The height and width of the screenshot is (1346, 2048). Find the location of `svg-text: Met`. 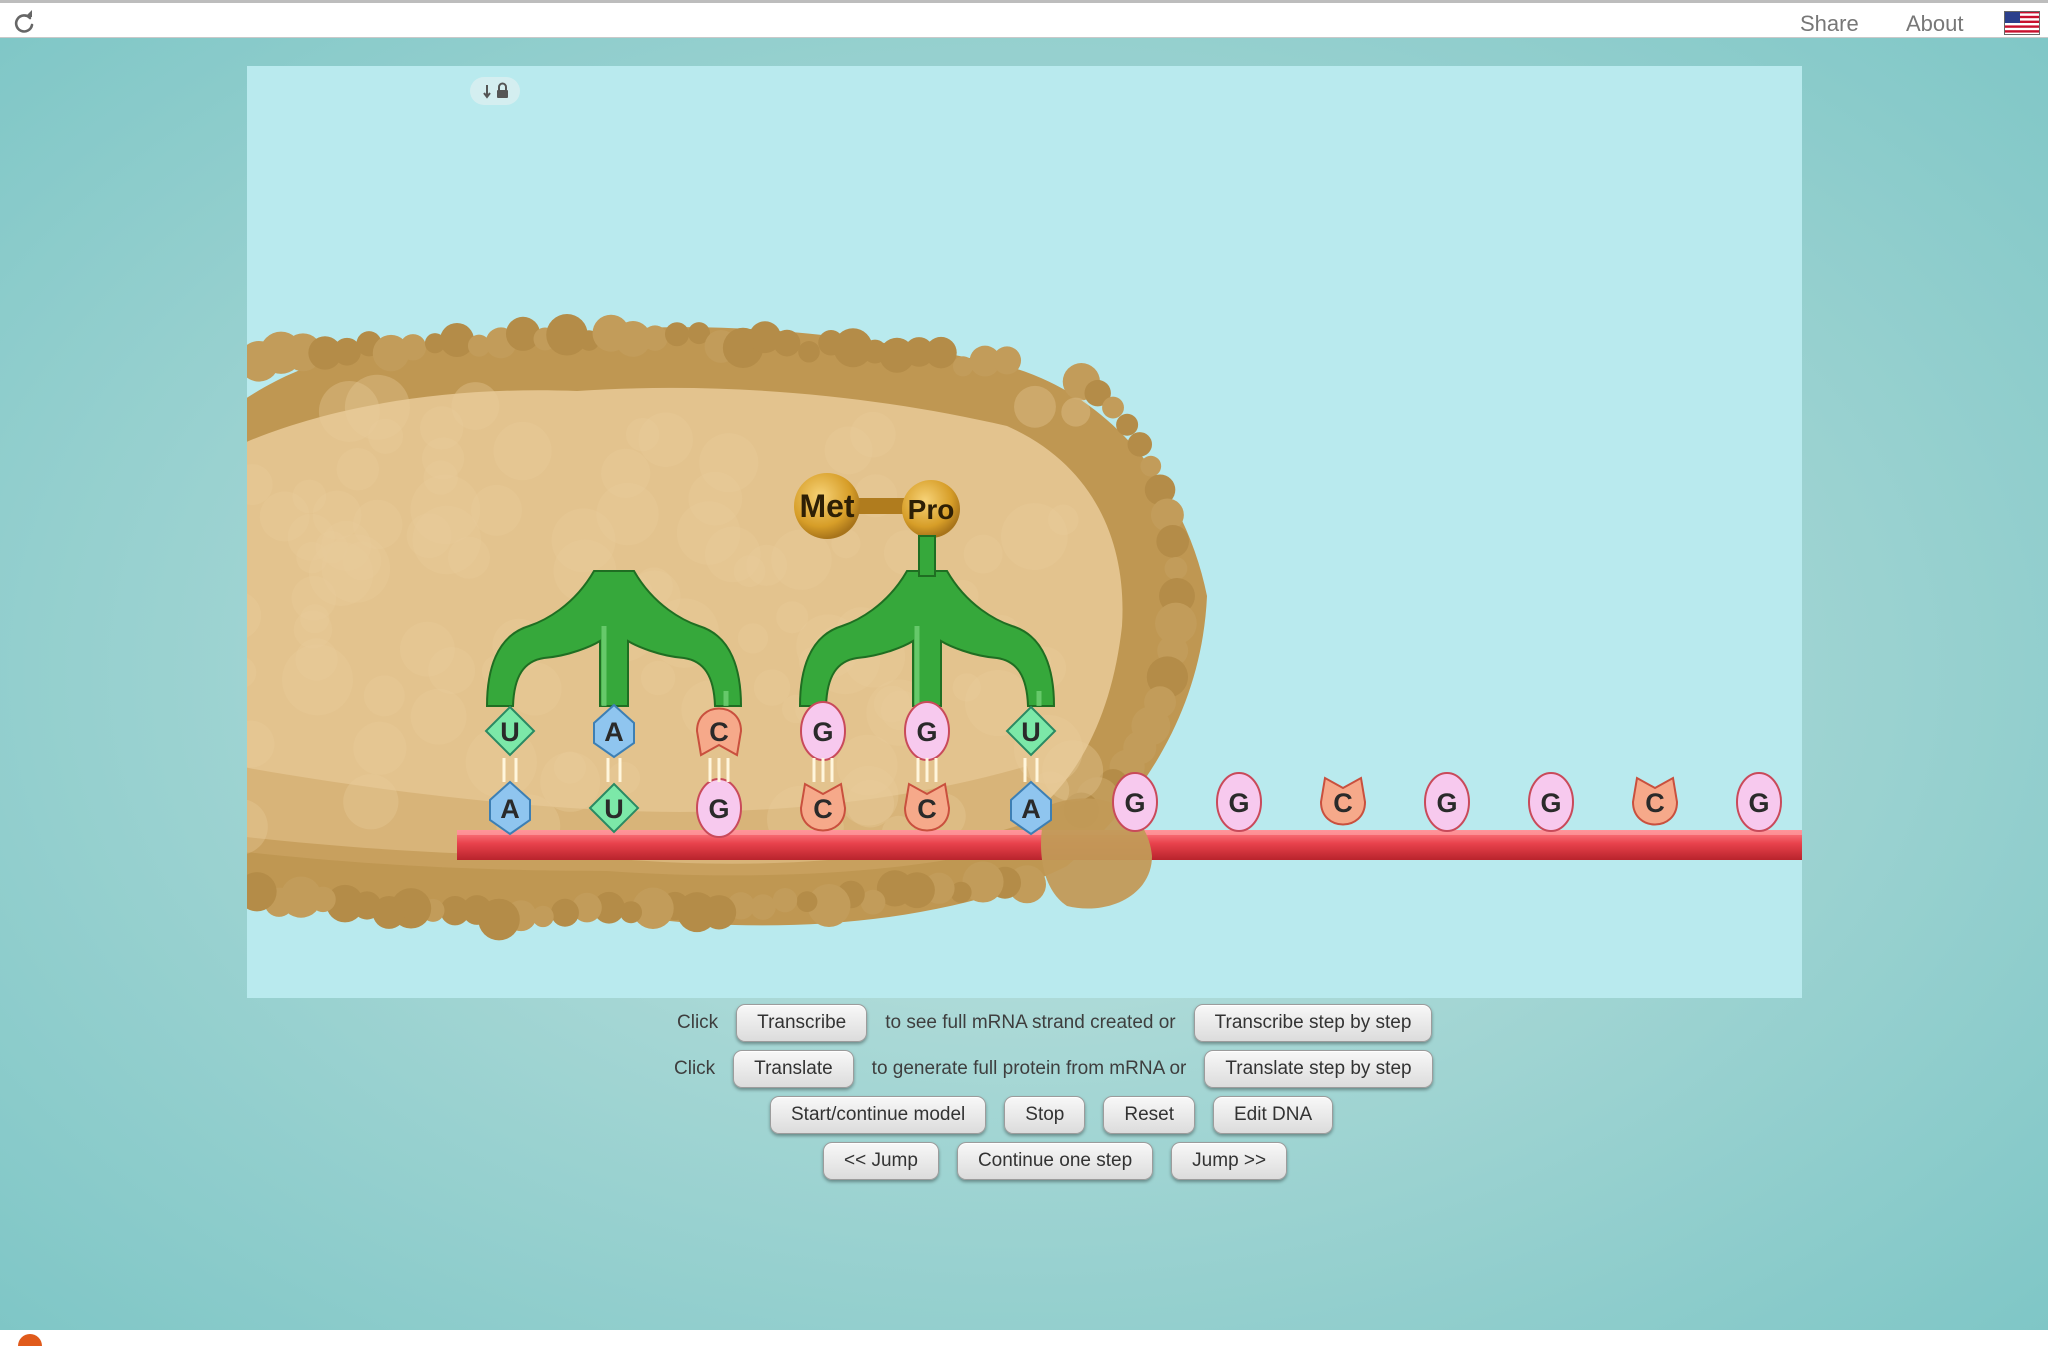

svg-text: Met is located at coordinates (826, 506).